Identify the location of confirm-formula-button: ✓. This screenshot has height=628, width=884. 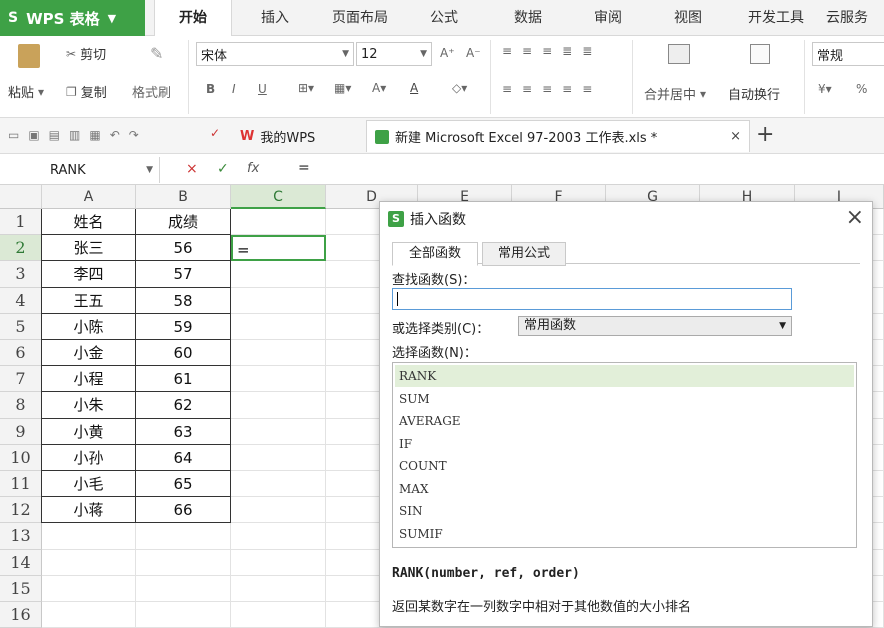
(223, 169).